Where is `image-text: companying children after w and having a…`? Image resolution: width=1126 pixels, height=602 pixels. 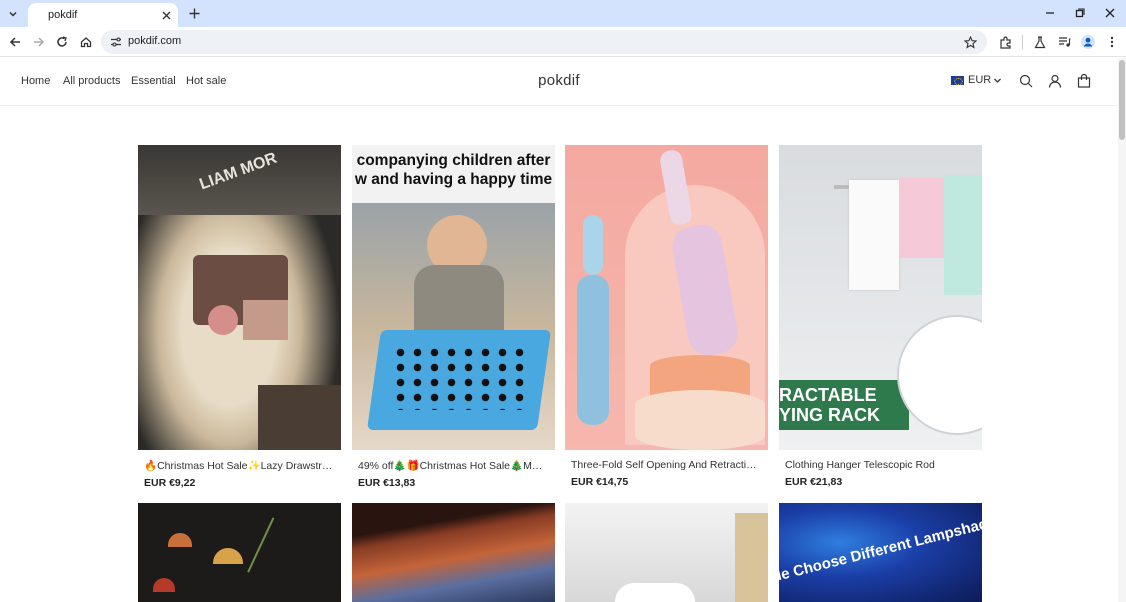
image-text: companying children after w and having a… is located at coordinates (453, 170).